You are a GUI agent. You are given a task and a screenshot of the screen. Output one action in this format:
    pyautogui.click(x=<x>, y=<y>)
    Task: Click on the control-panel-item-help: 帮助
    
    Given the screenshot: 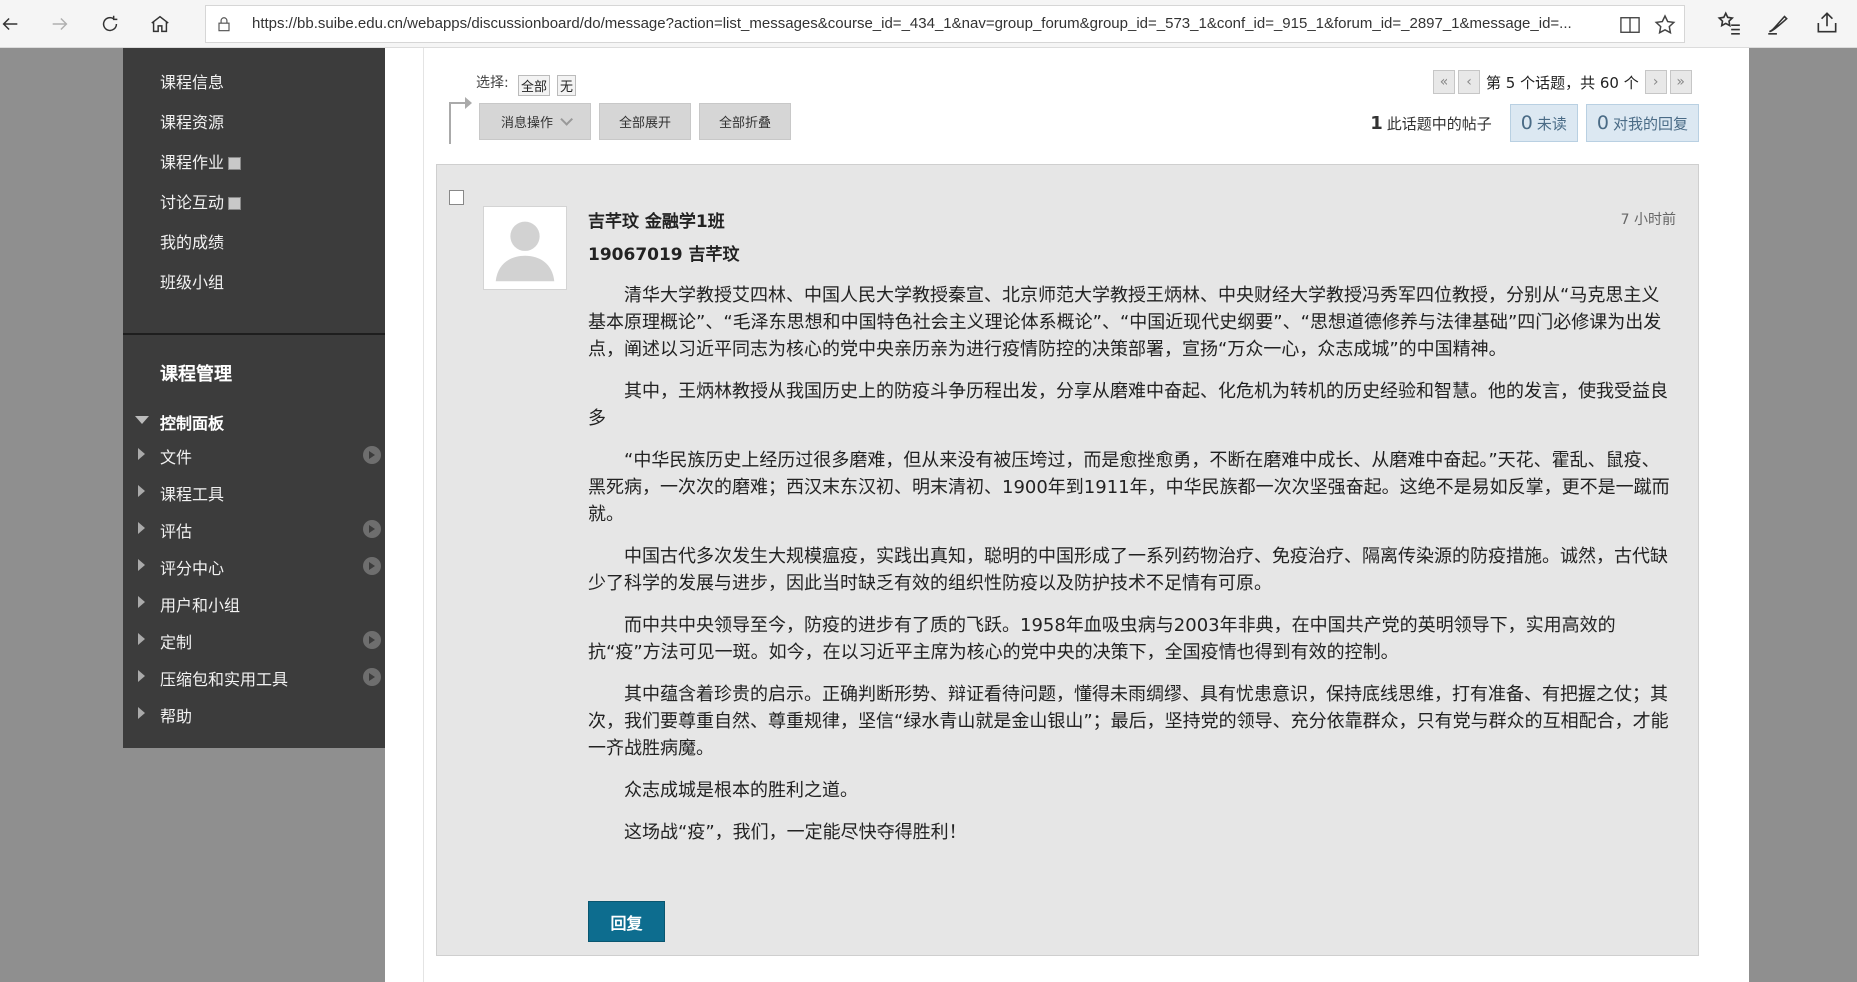 What is the action you would take?
    pyautogui.click(x=254, y=714)
    